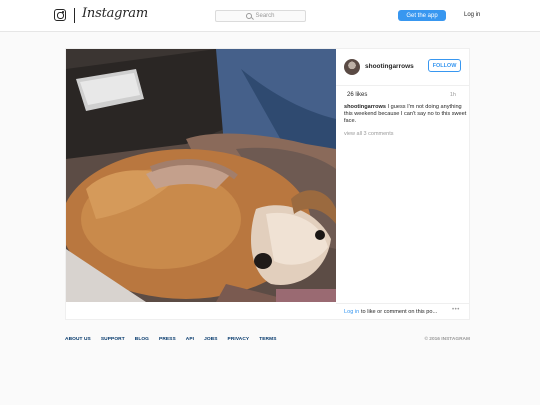 This screenshot has height=405, width=540. Describe the element at coordinates (167, 339) in the screenshot. I see `footer-link-press: PRESS` at that location.